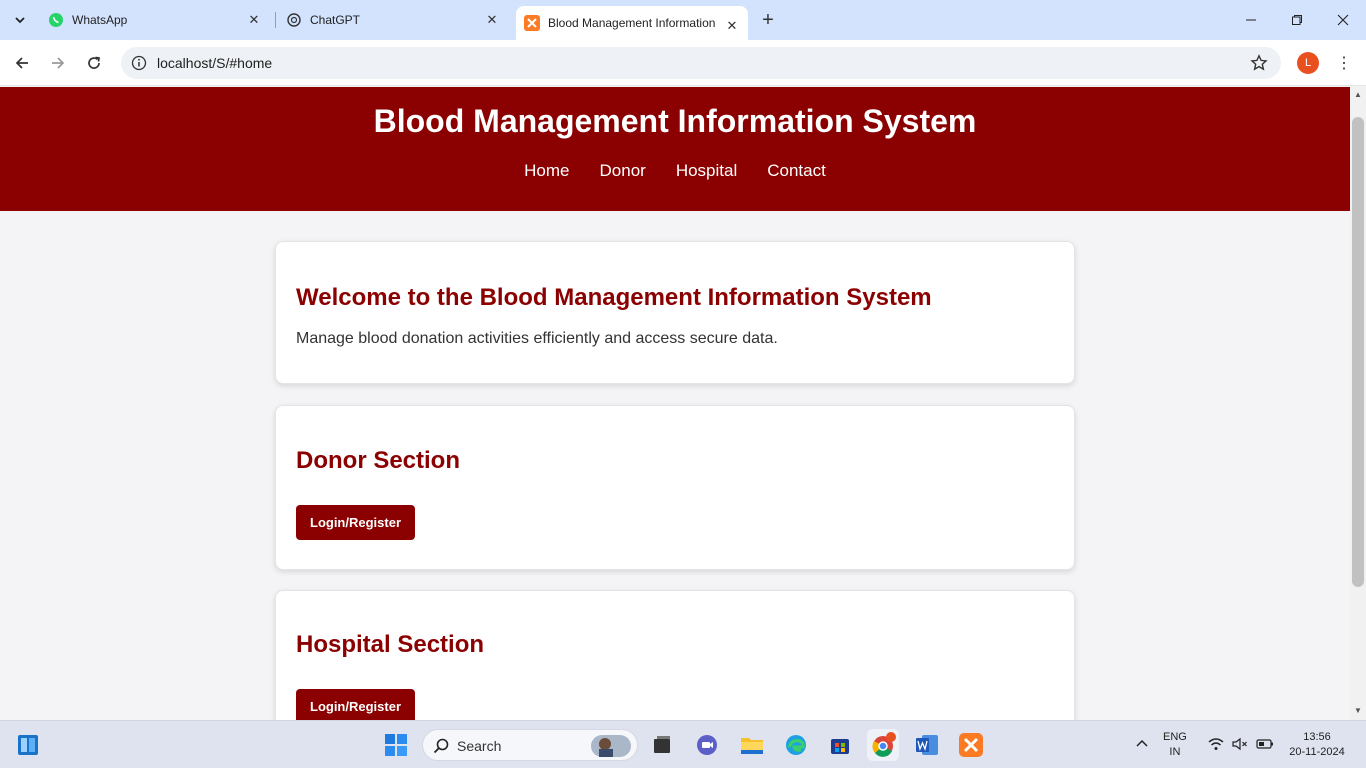 The image size is (1366, 768). What do you see at coordinates (1259, 63) in the screenshot?
I see `bookmark-star-icon` at bounding box center [1259, 63].